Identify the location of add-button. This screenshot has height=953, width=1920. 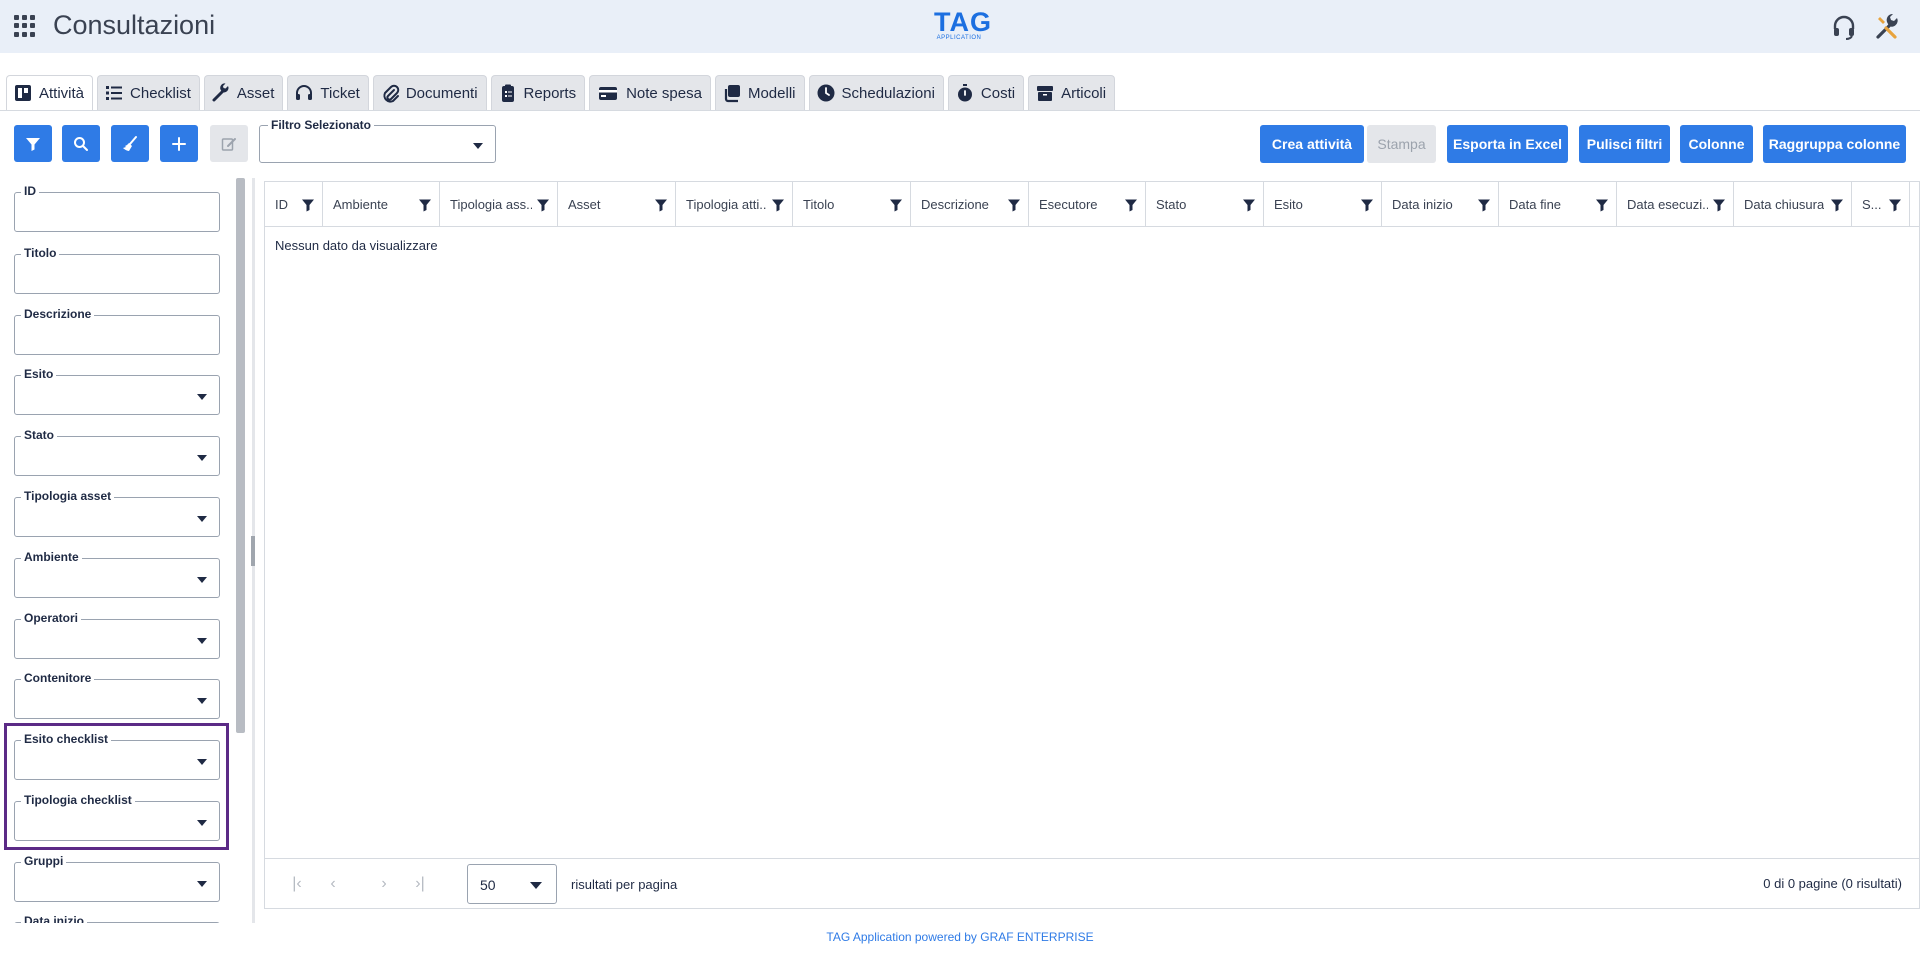
(179, 143).